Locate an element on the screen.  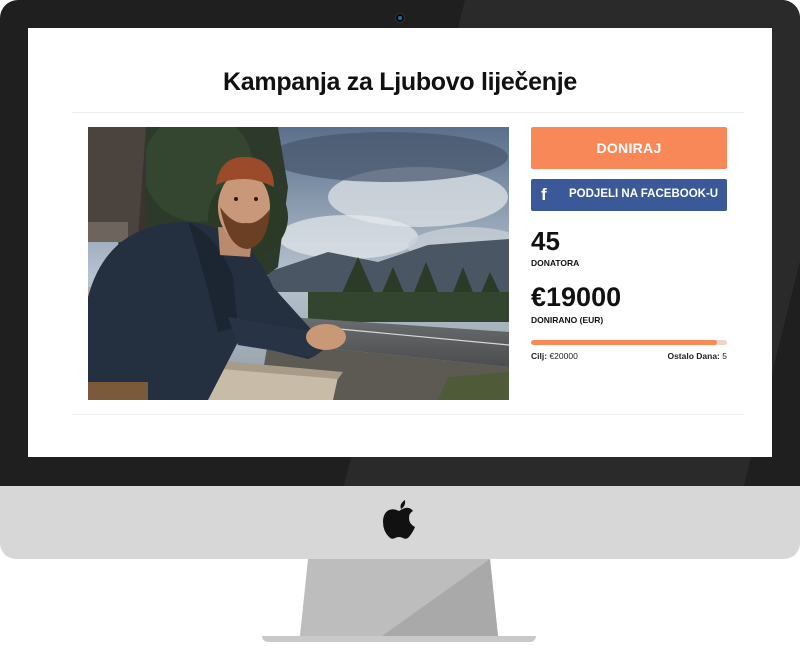
donors-count: 45 is located at coordinates (545, 241).